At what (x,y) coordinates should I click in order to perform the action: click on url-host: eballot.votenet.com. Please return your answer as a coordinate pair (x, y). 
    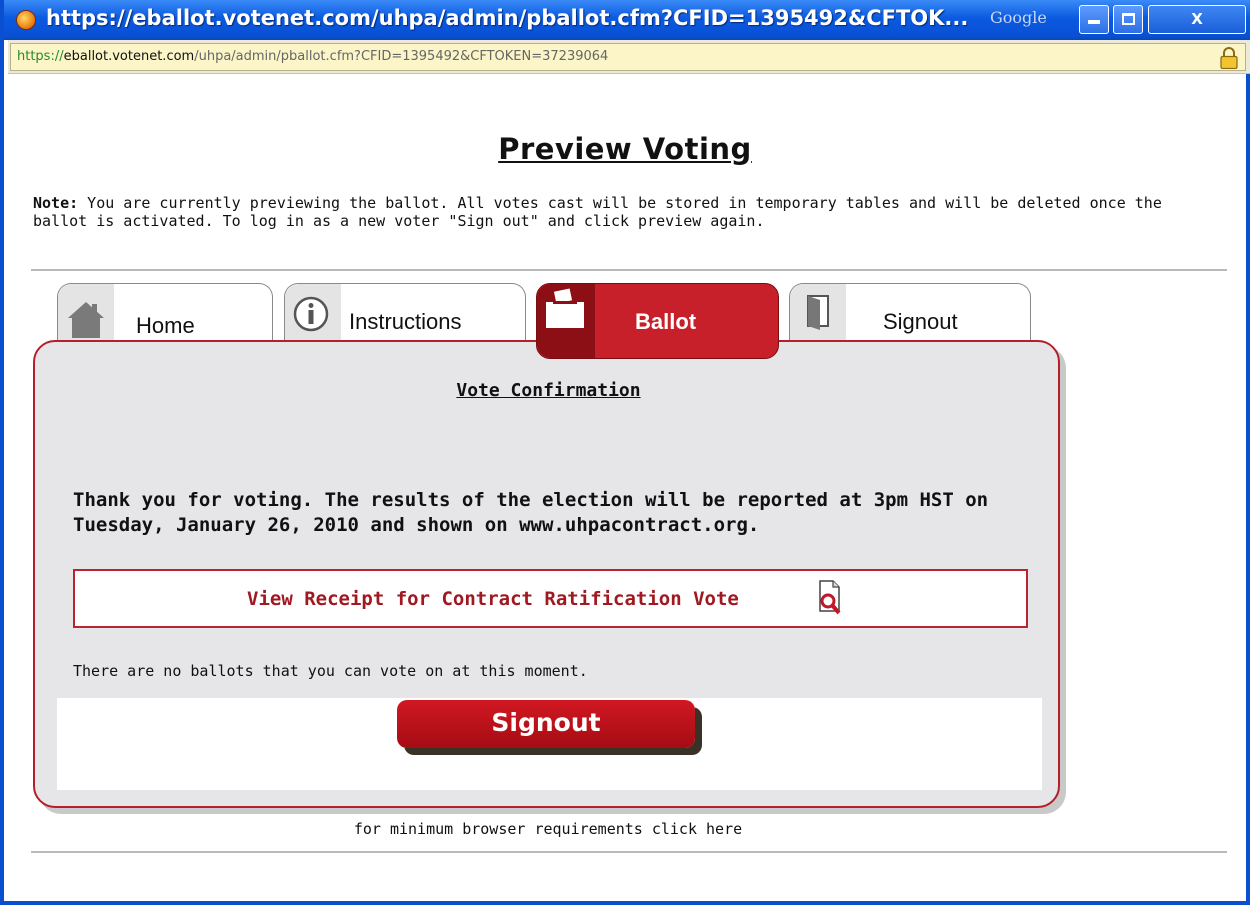
    Looking at the image, I should click on (129, 56).